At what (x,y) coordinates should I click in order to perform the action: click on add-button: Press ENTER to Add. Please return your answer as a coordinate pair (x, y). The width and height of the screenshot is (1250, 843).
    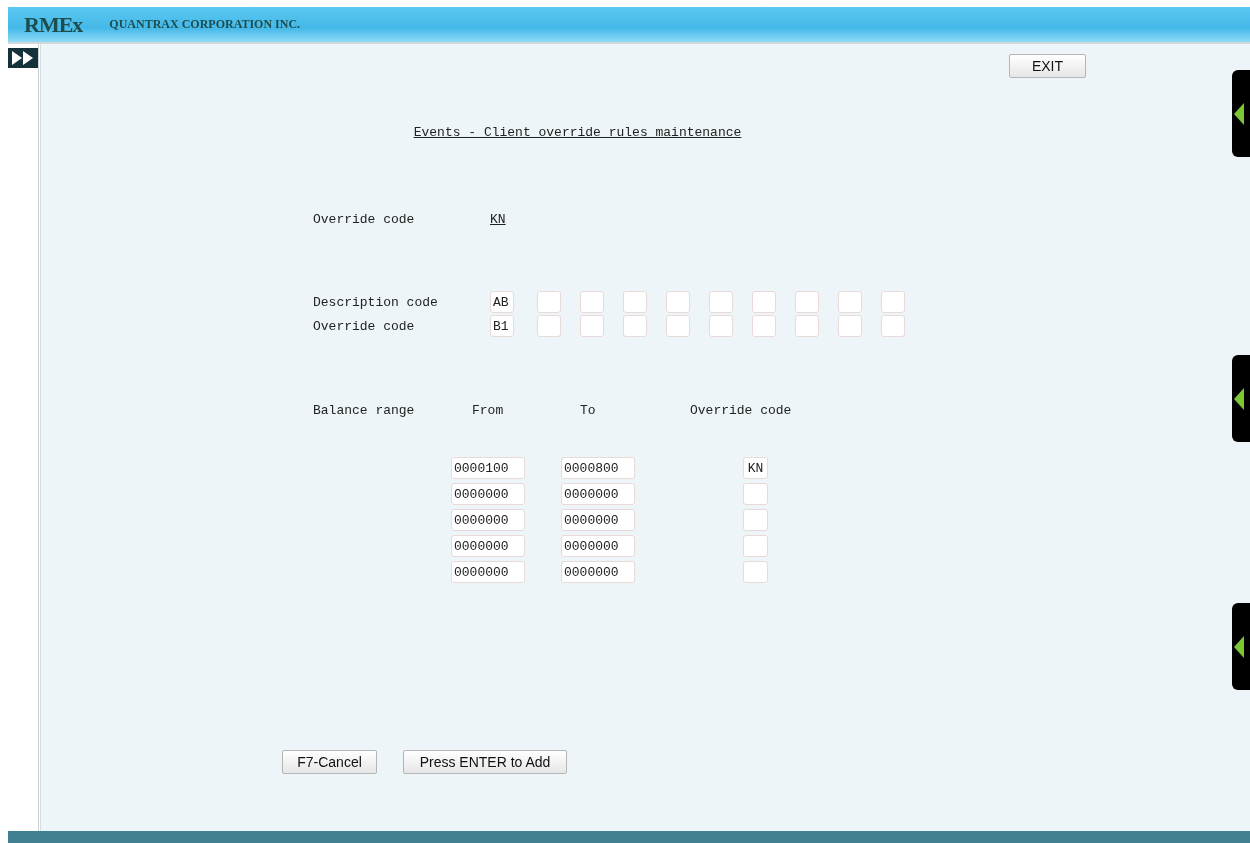
    Looking at the image, I should click on (485, 762).